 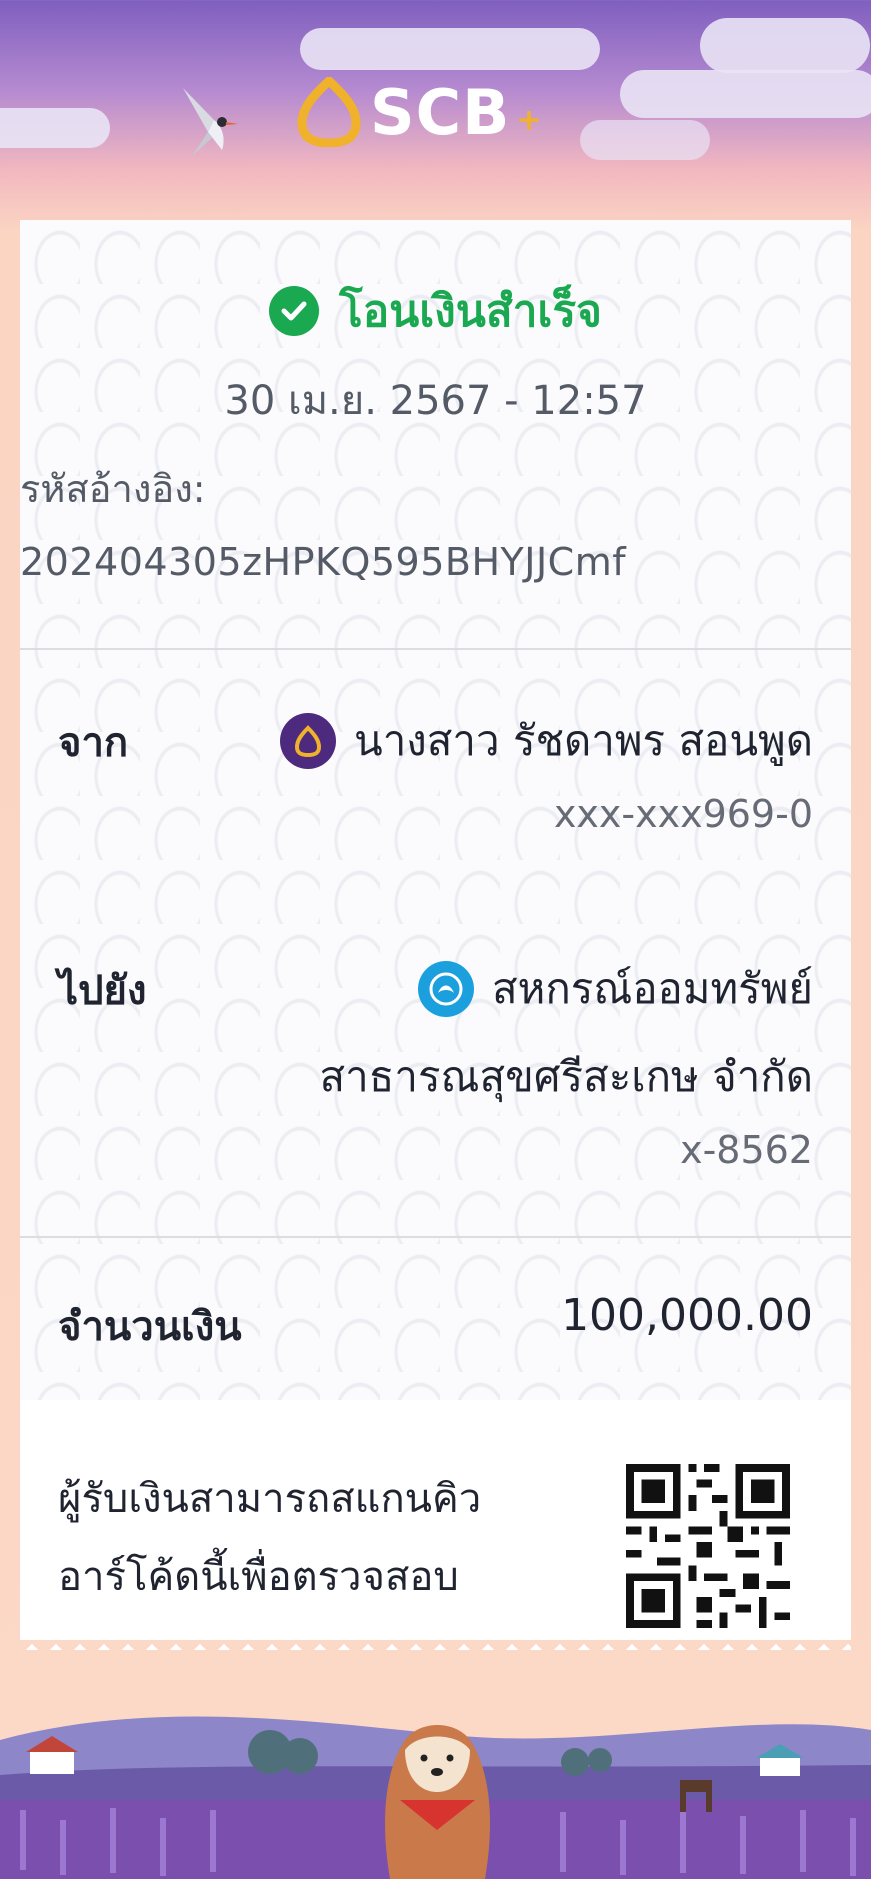 What do you see at coordinates (150, 1327) in the screenshot?
I see `amount-label: จำนวนเงิน` at bounding box center [150, 1327].